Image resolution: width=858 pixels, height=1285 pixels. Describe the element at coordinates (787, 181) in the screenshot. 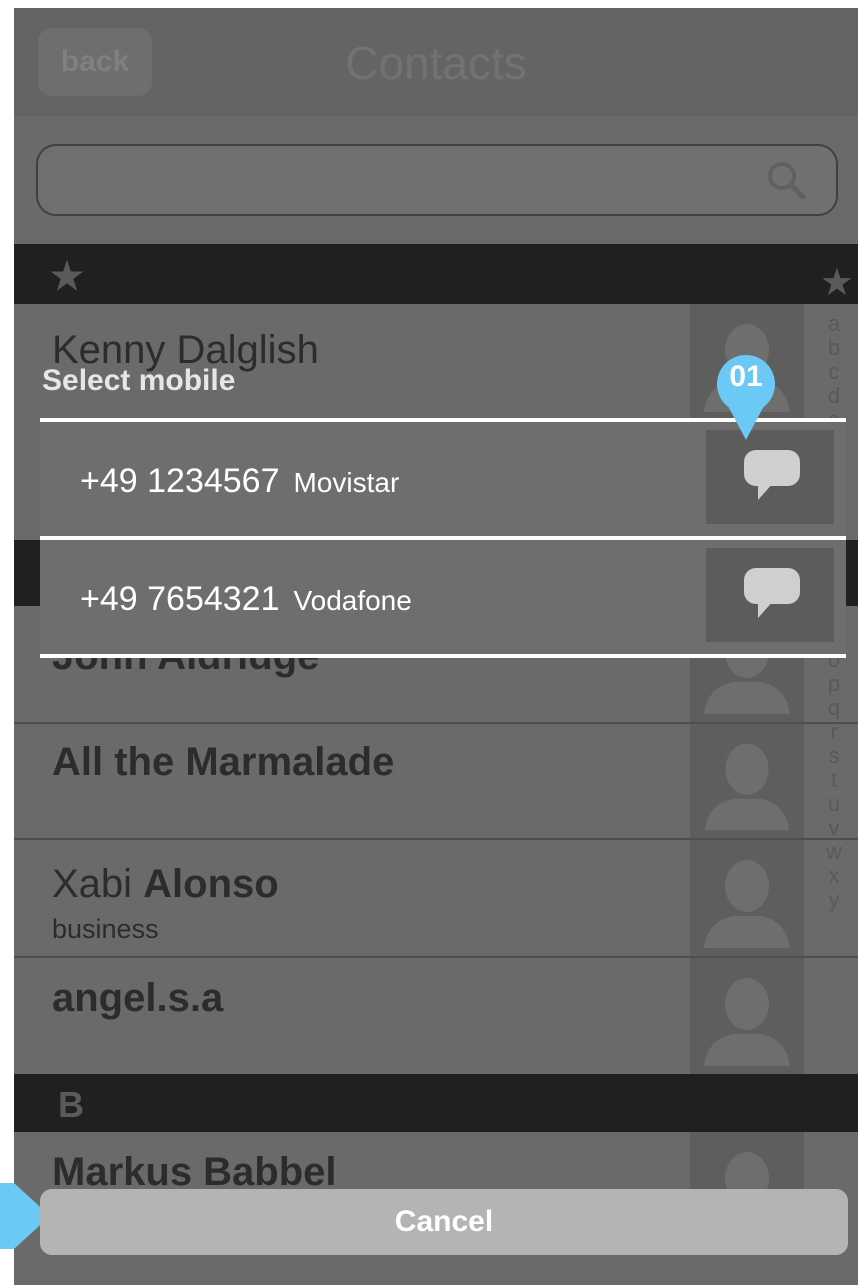

I see `search-icon` at that location.